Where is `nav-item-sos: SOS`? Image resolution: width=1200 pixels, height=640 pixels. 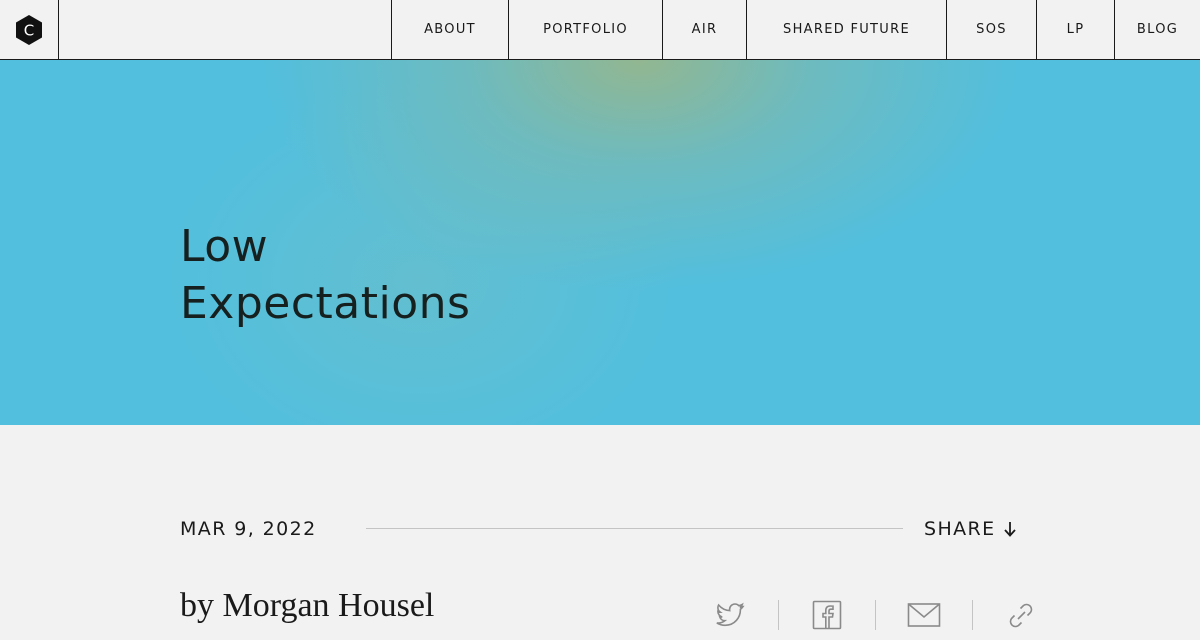 nav-item-sos: SOS is located at coordinates (991, 29).